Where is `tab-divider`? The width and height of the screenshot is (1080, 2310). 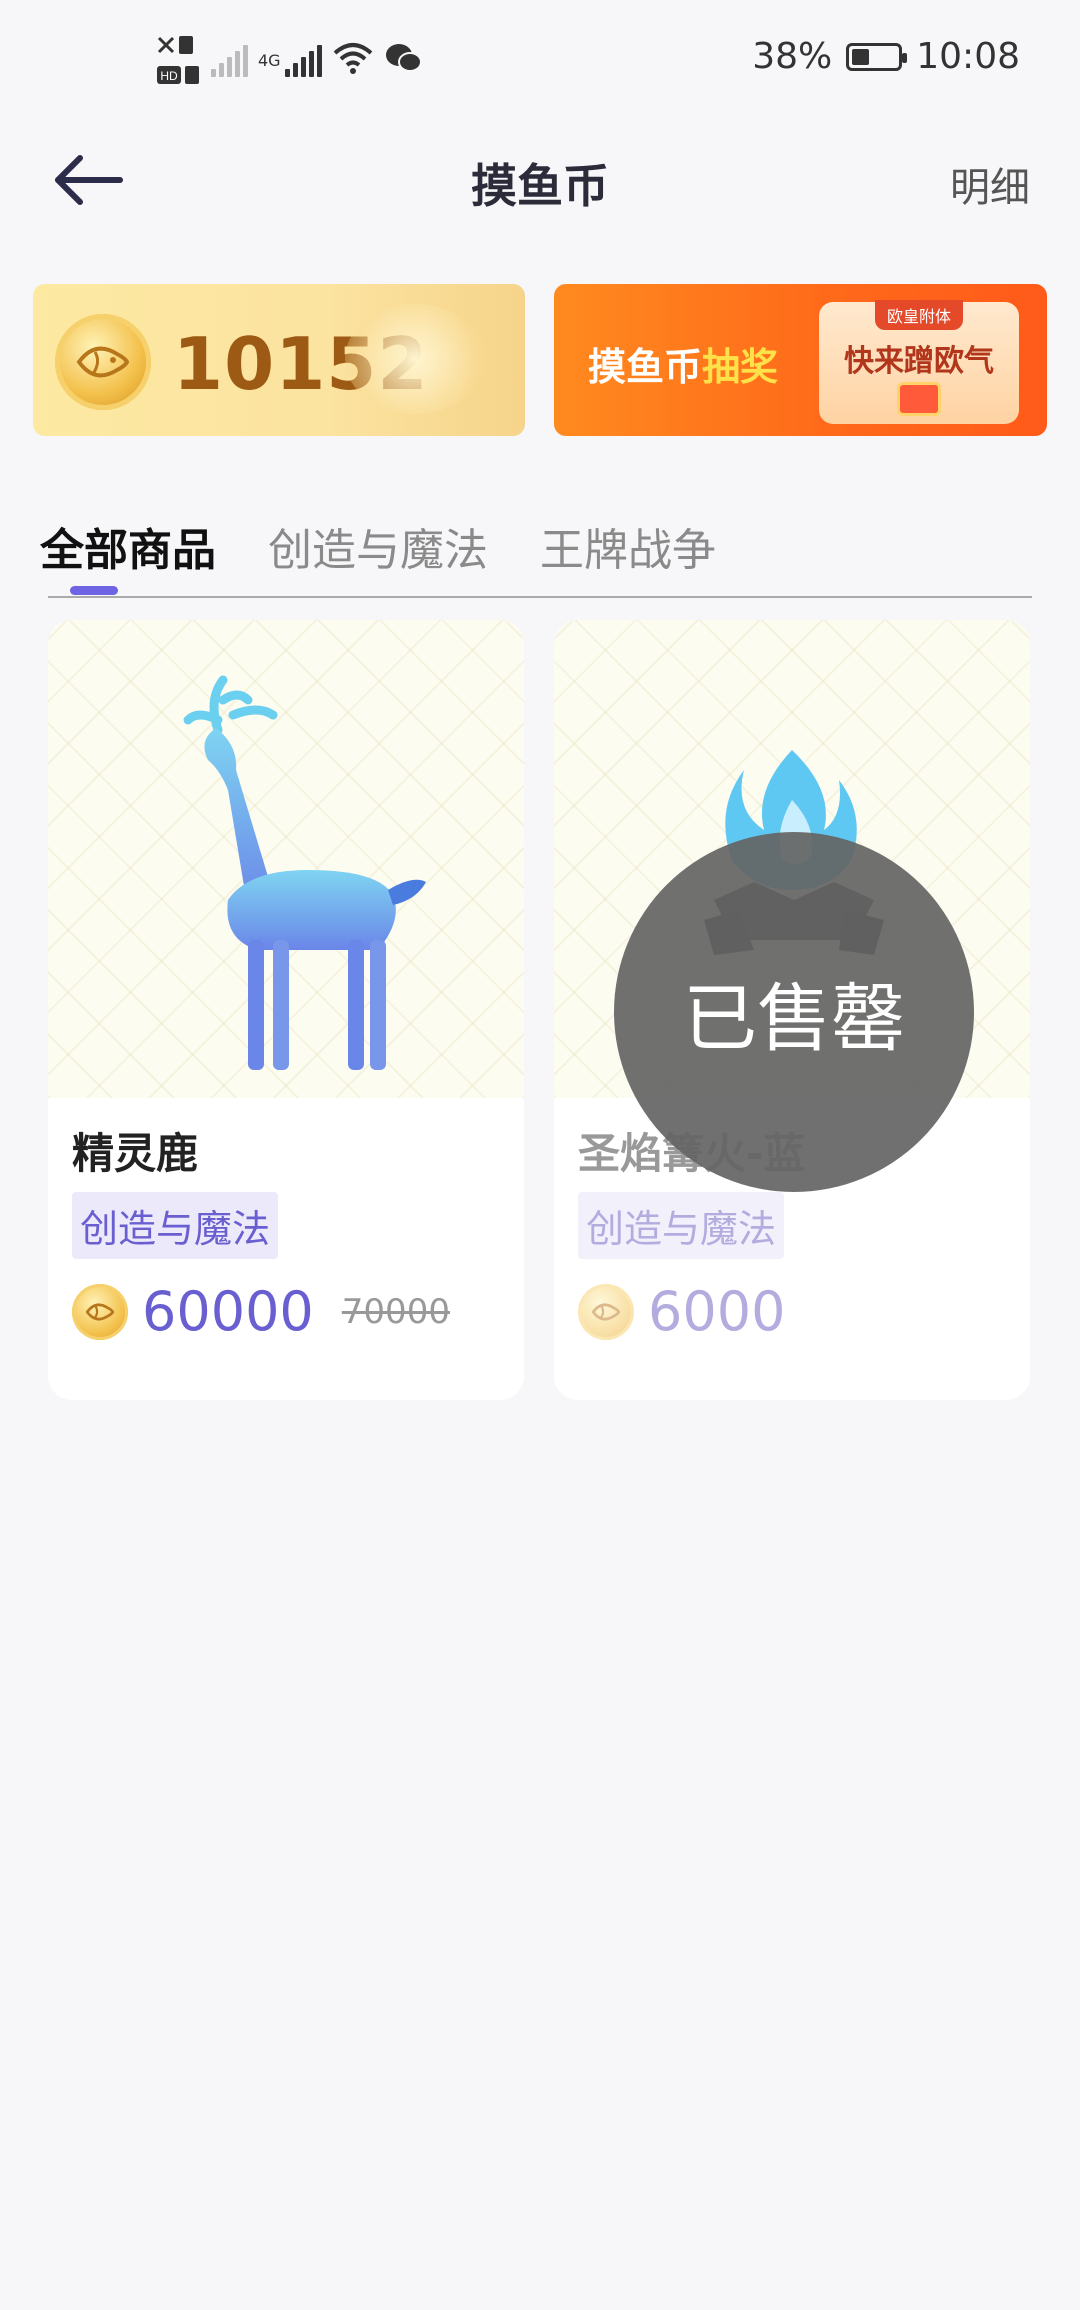 tab-divider is located at coordinates (540, 597).